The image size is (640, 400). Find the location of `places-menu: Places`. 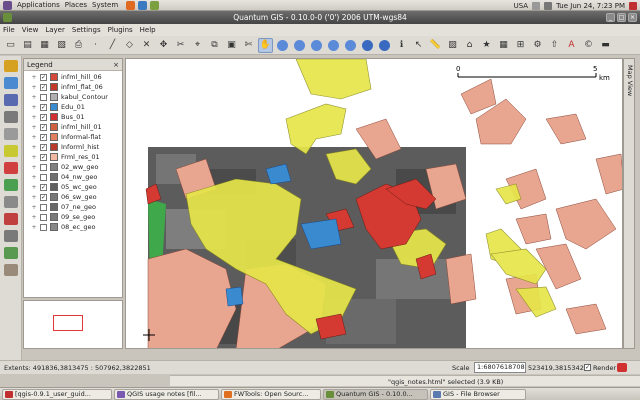

places-menu: Places is located at coordinates (76, 5).